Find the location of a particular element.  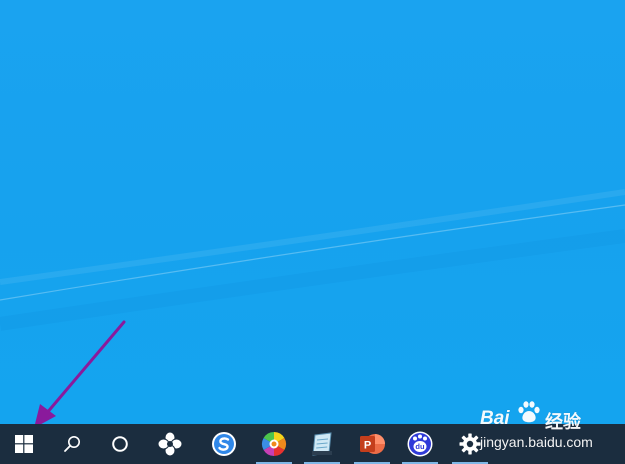

taskbar-app-baidu: du is located at coordinates (420, 444).